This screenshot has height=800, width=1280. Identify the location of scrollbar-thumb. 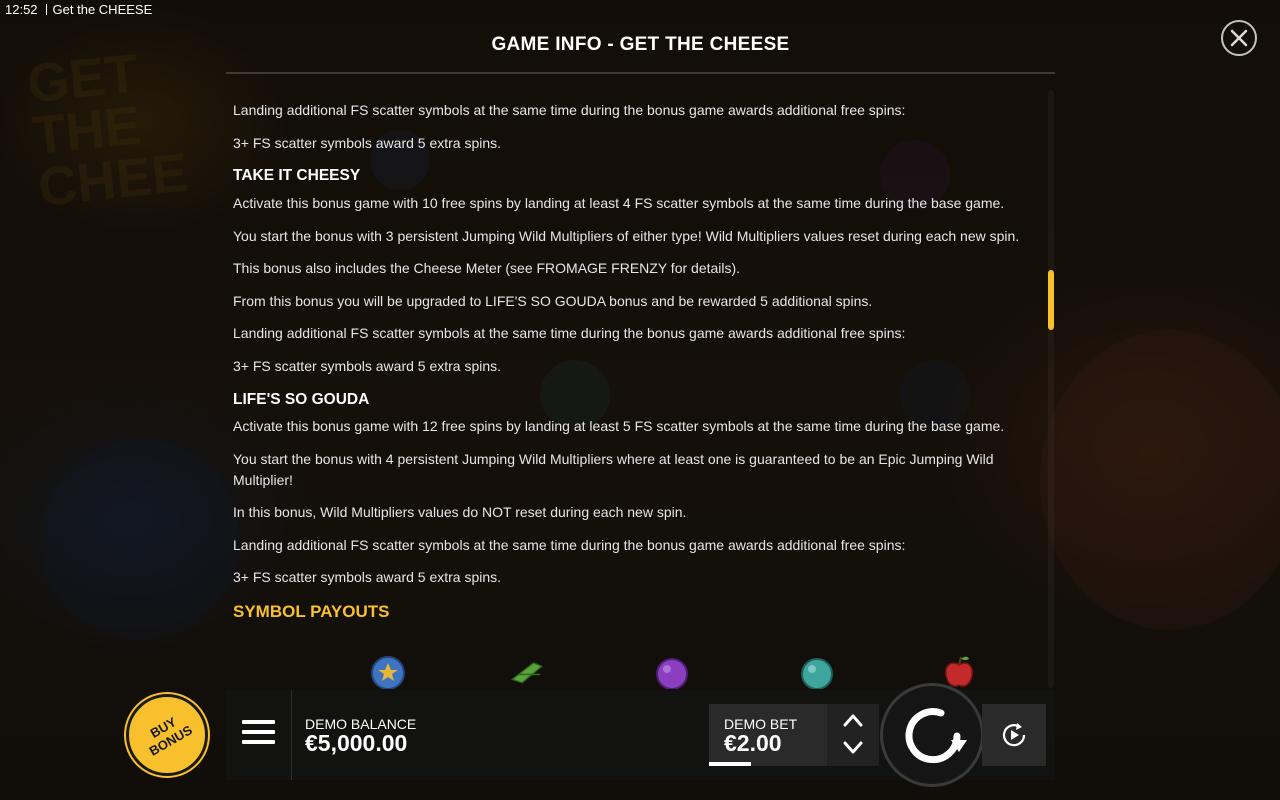
(1051, 300).